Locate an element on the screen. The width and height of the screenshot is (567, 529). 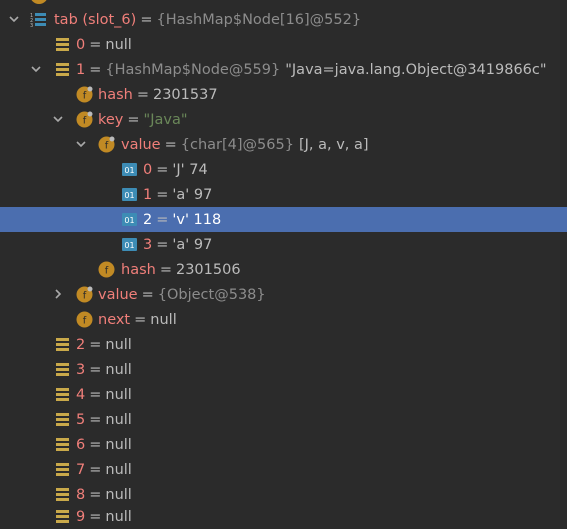
variable-description: "Java=java.lang.Object@3419866c" is located at coordinates (416, 69).